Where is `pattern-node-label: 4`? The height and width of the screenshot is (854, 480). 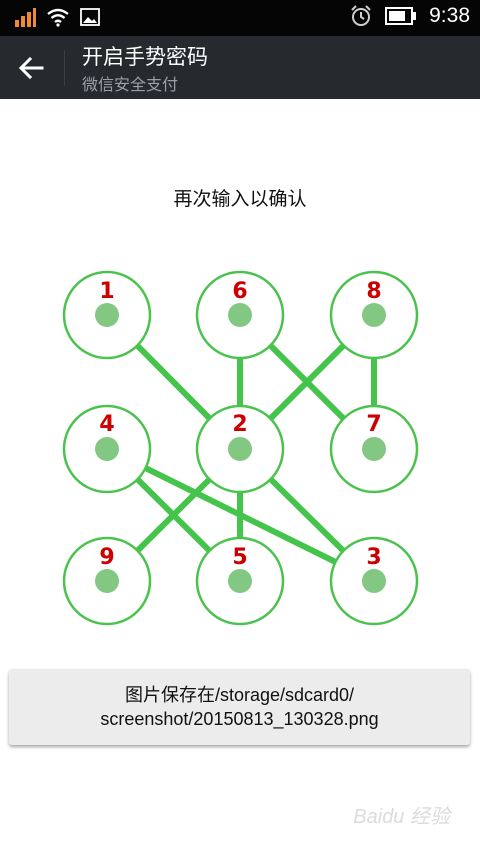 pattern-node-label: 4 is located at coordinates (106, 424).